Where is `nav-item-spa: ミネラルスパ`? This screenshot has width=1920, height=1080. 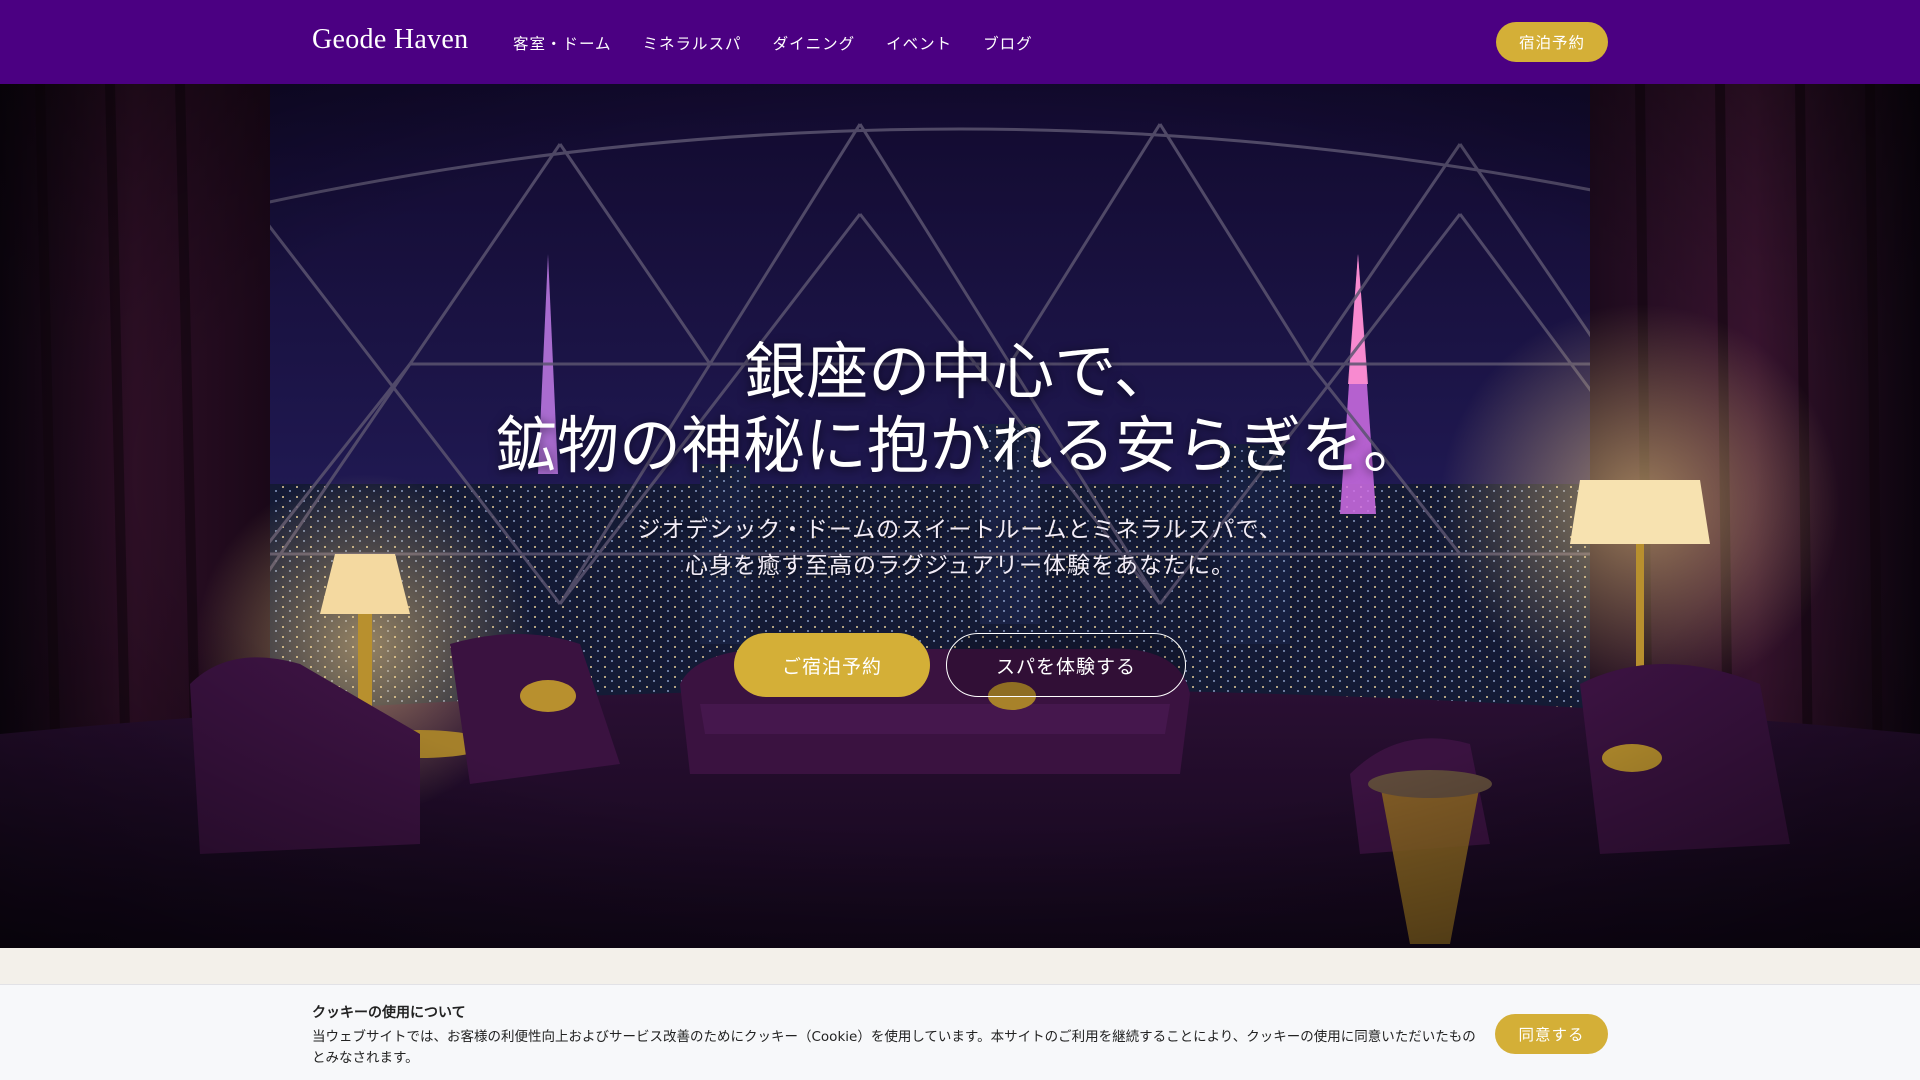
nav-item-spa: ミネラルスパ is located at coordinates (692, 43).